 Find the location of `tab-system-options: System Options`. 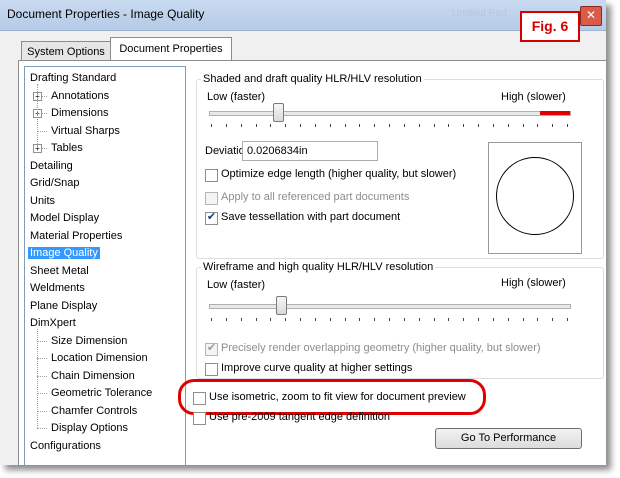

tab-system-options: System Options is located at coordinates (66, 51).